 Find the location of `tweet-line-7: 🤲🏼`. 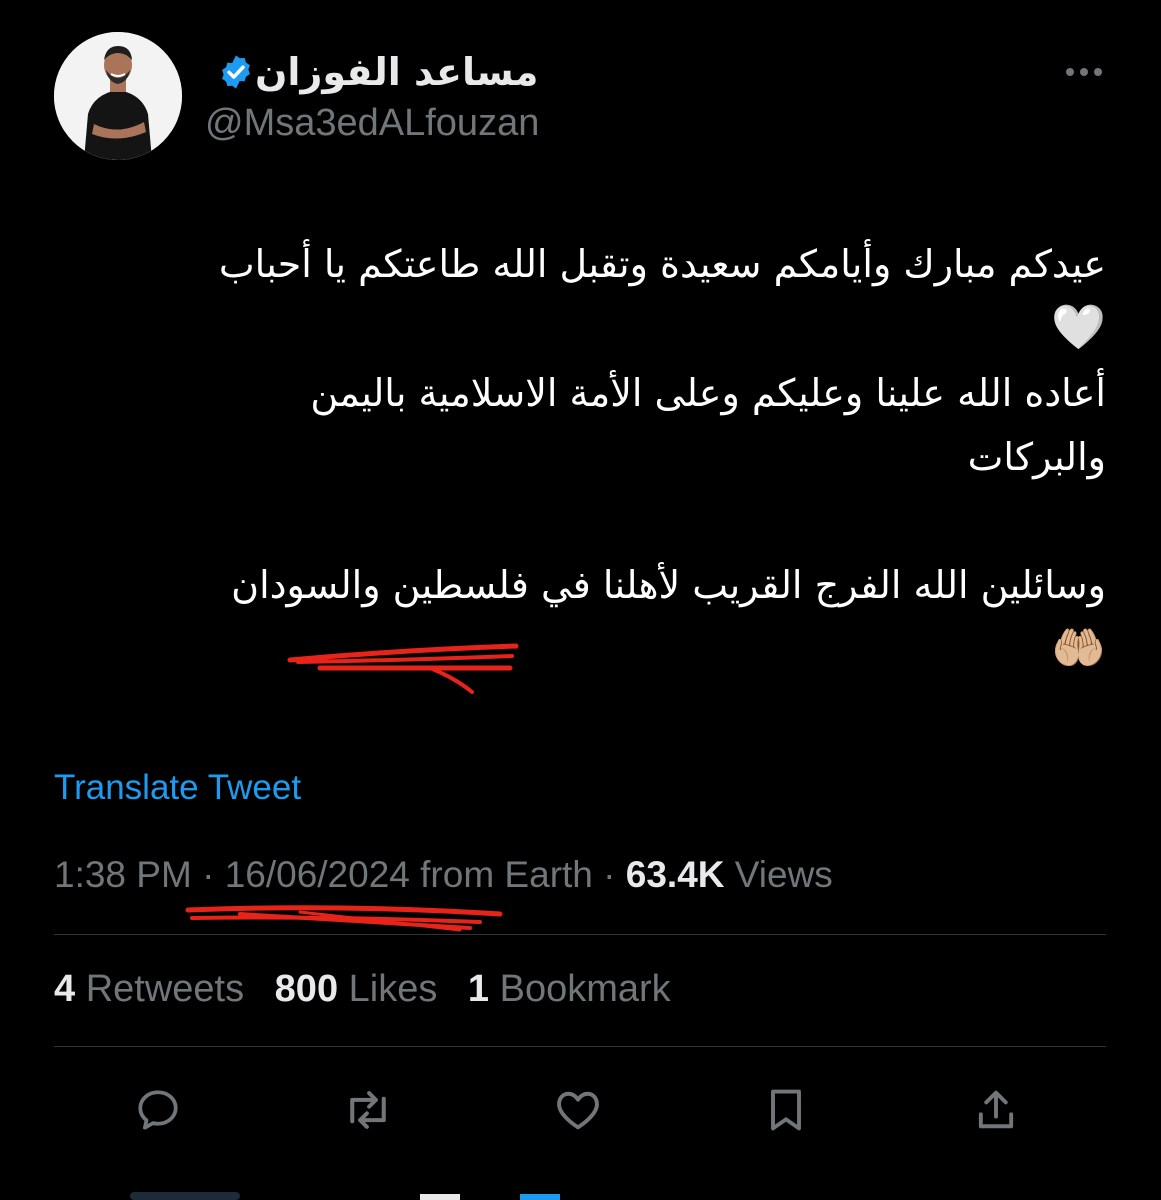

tweet-line-7: 🤲🏼 is located at coordinates (580, 649).